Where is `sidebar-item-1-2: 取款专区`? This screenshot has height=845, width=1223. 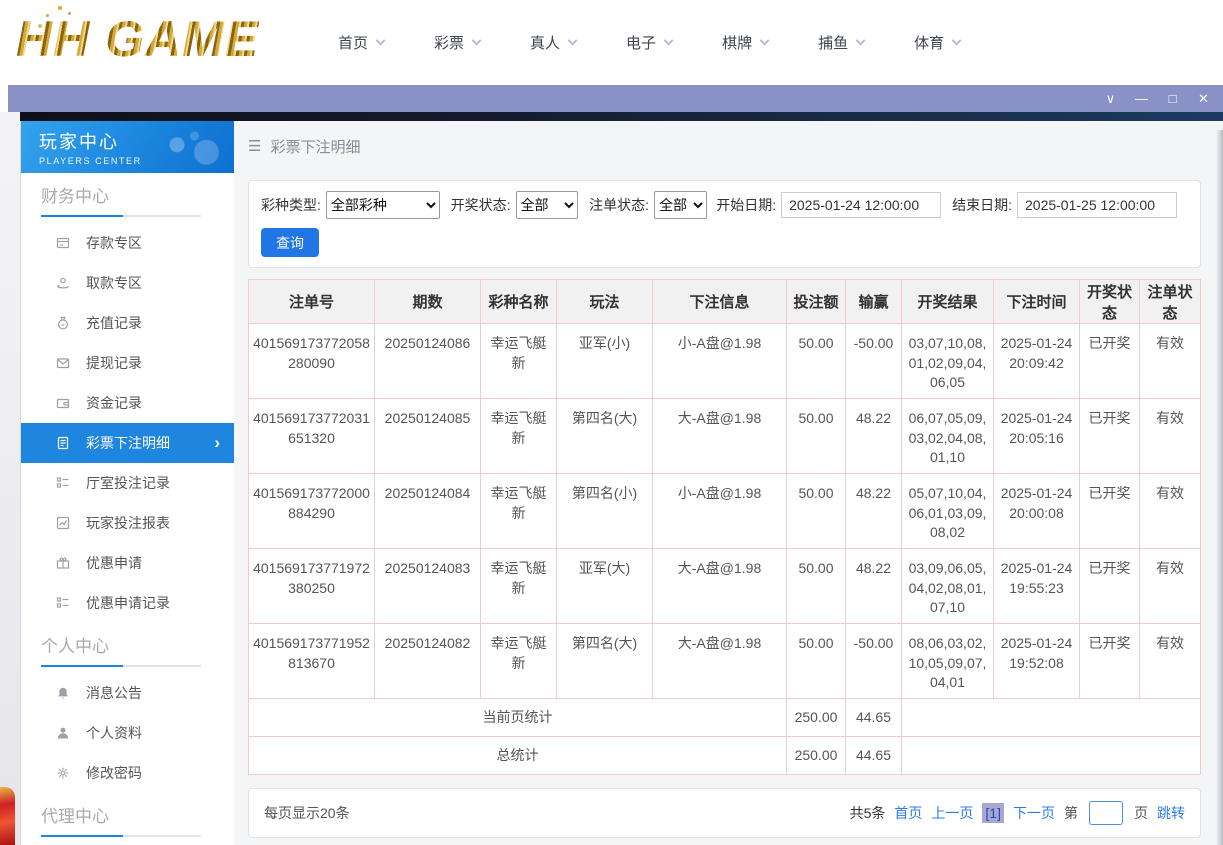
sidebar-item-1-2: 取款专区 is located at coordinates (127, 283).